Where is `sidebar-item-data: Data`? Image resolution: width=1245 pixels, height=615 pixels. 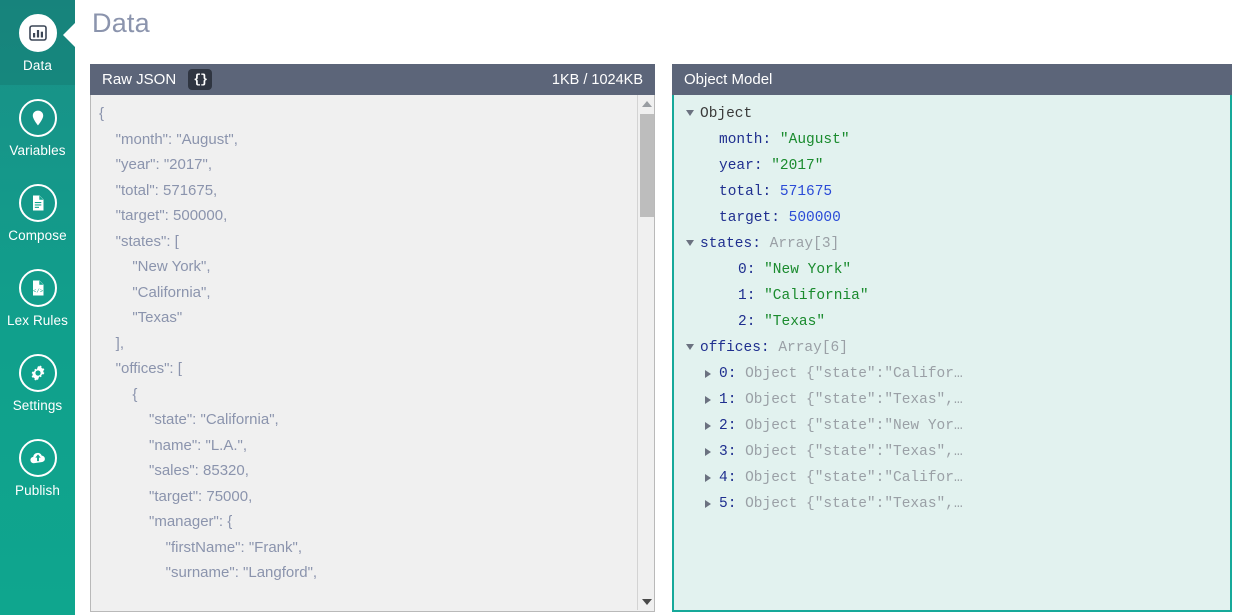 sidebar-item-data: Data is located at coordinates (37, 42).